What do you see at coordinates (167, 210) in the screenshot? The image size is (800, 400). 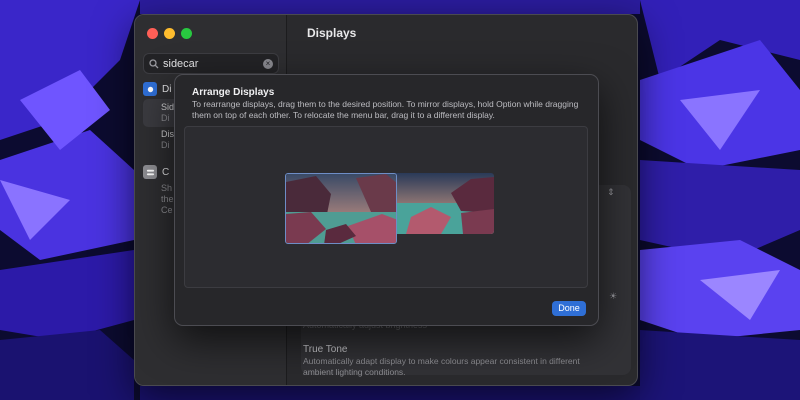 I see `desc-line: Ce` at bounding box center [167, 210].